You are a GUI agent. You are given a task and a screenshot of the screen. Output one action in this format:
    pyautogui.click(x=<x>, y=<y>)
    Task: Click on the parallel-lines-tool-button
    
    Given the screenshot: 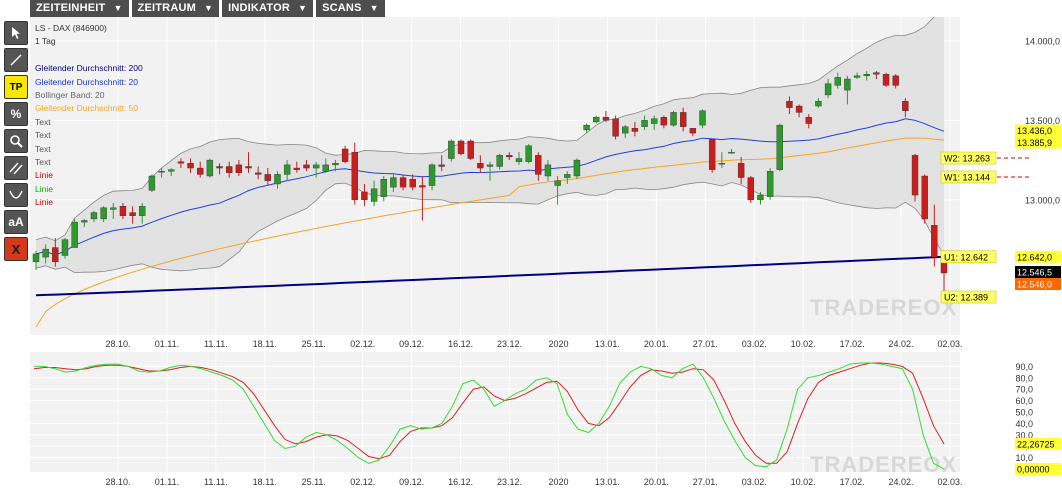 What is the action you would take?
    pyautogui.click(x=16, y=168)
    